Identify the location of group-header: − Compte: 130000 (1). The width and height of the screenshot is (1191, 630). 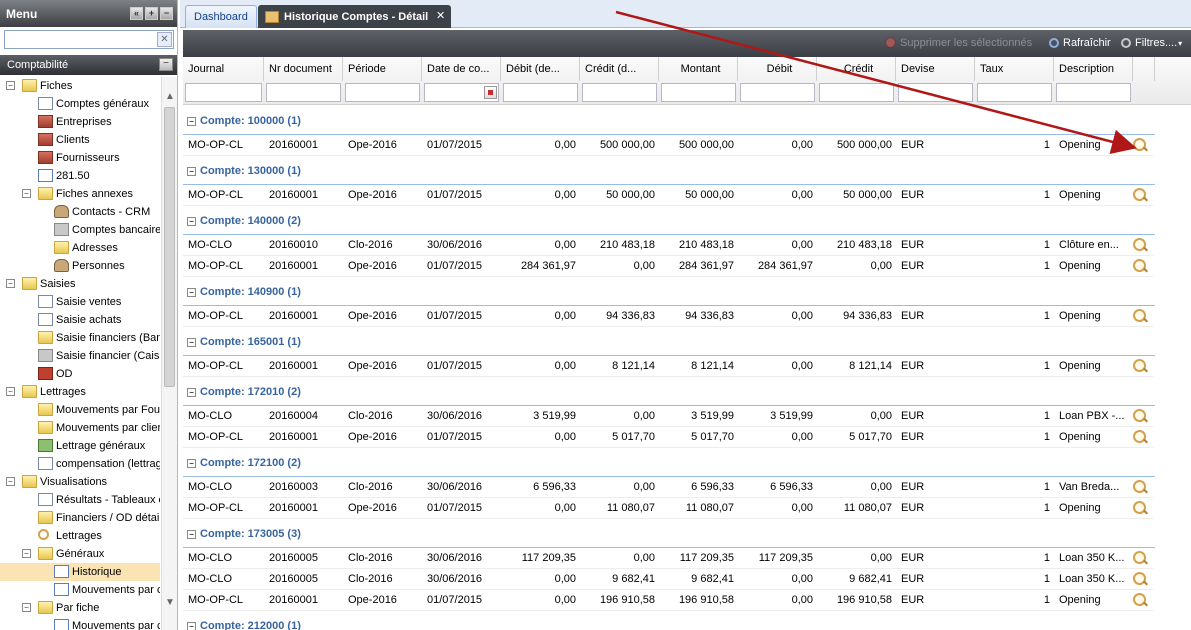
(669, 170).